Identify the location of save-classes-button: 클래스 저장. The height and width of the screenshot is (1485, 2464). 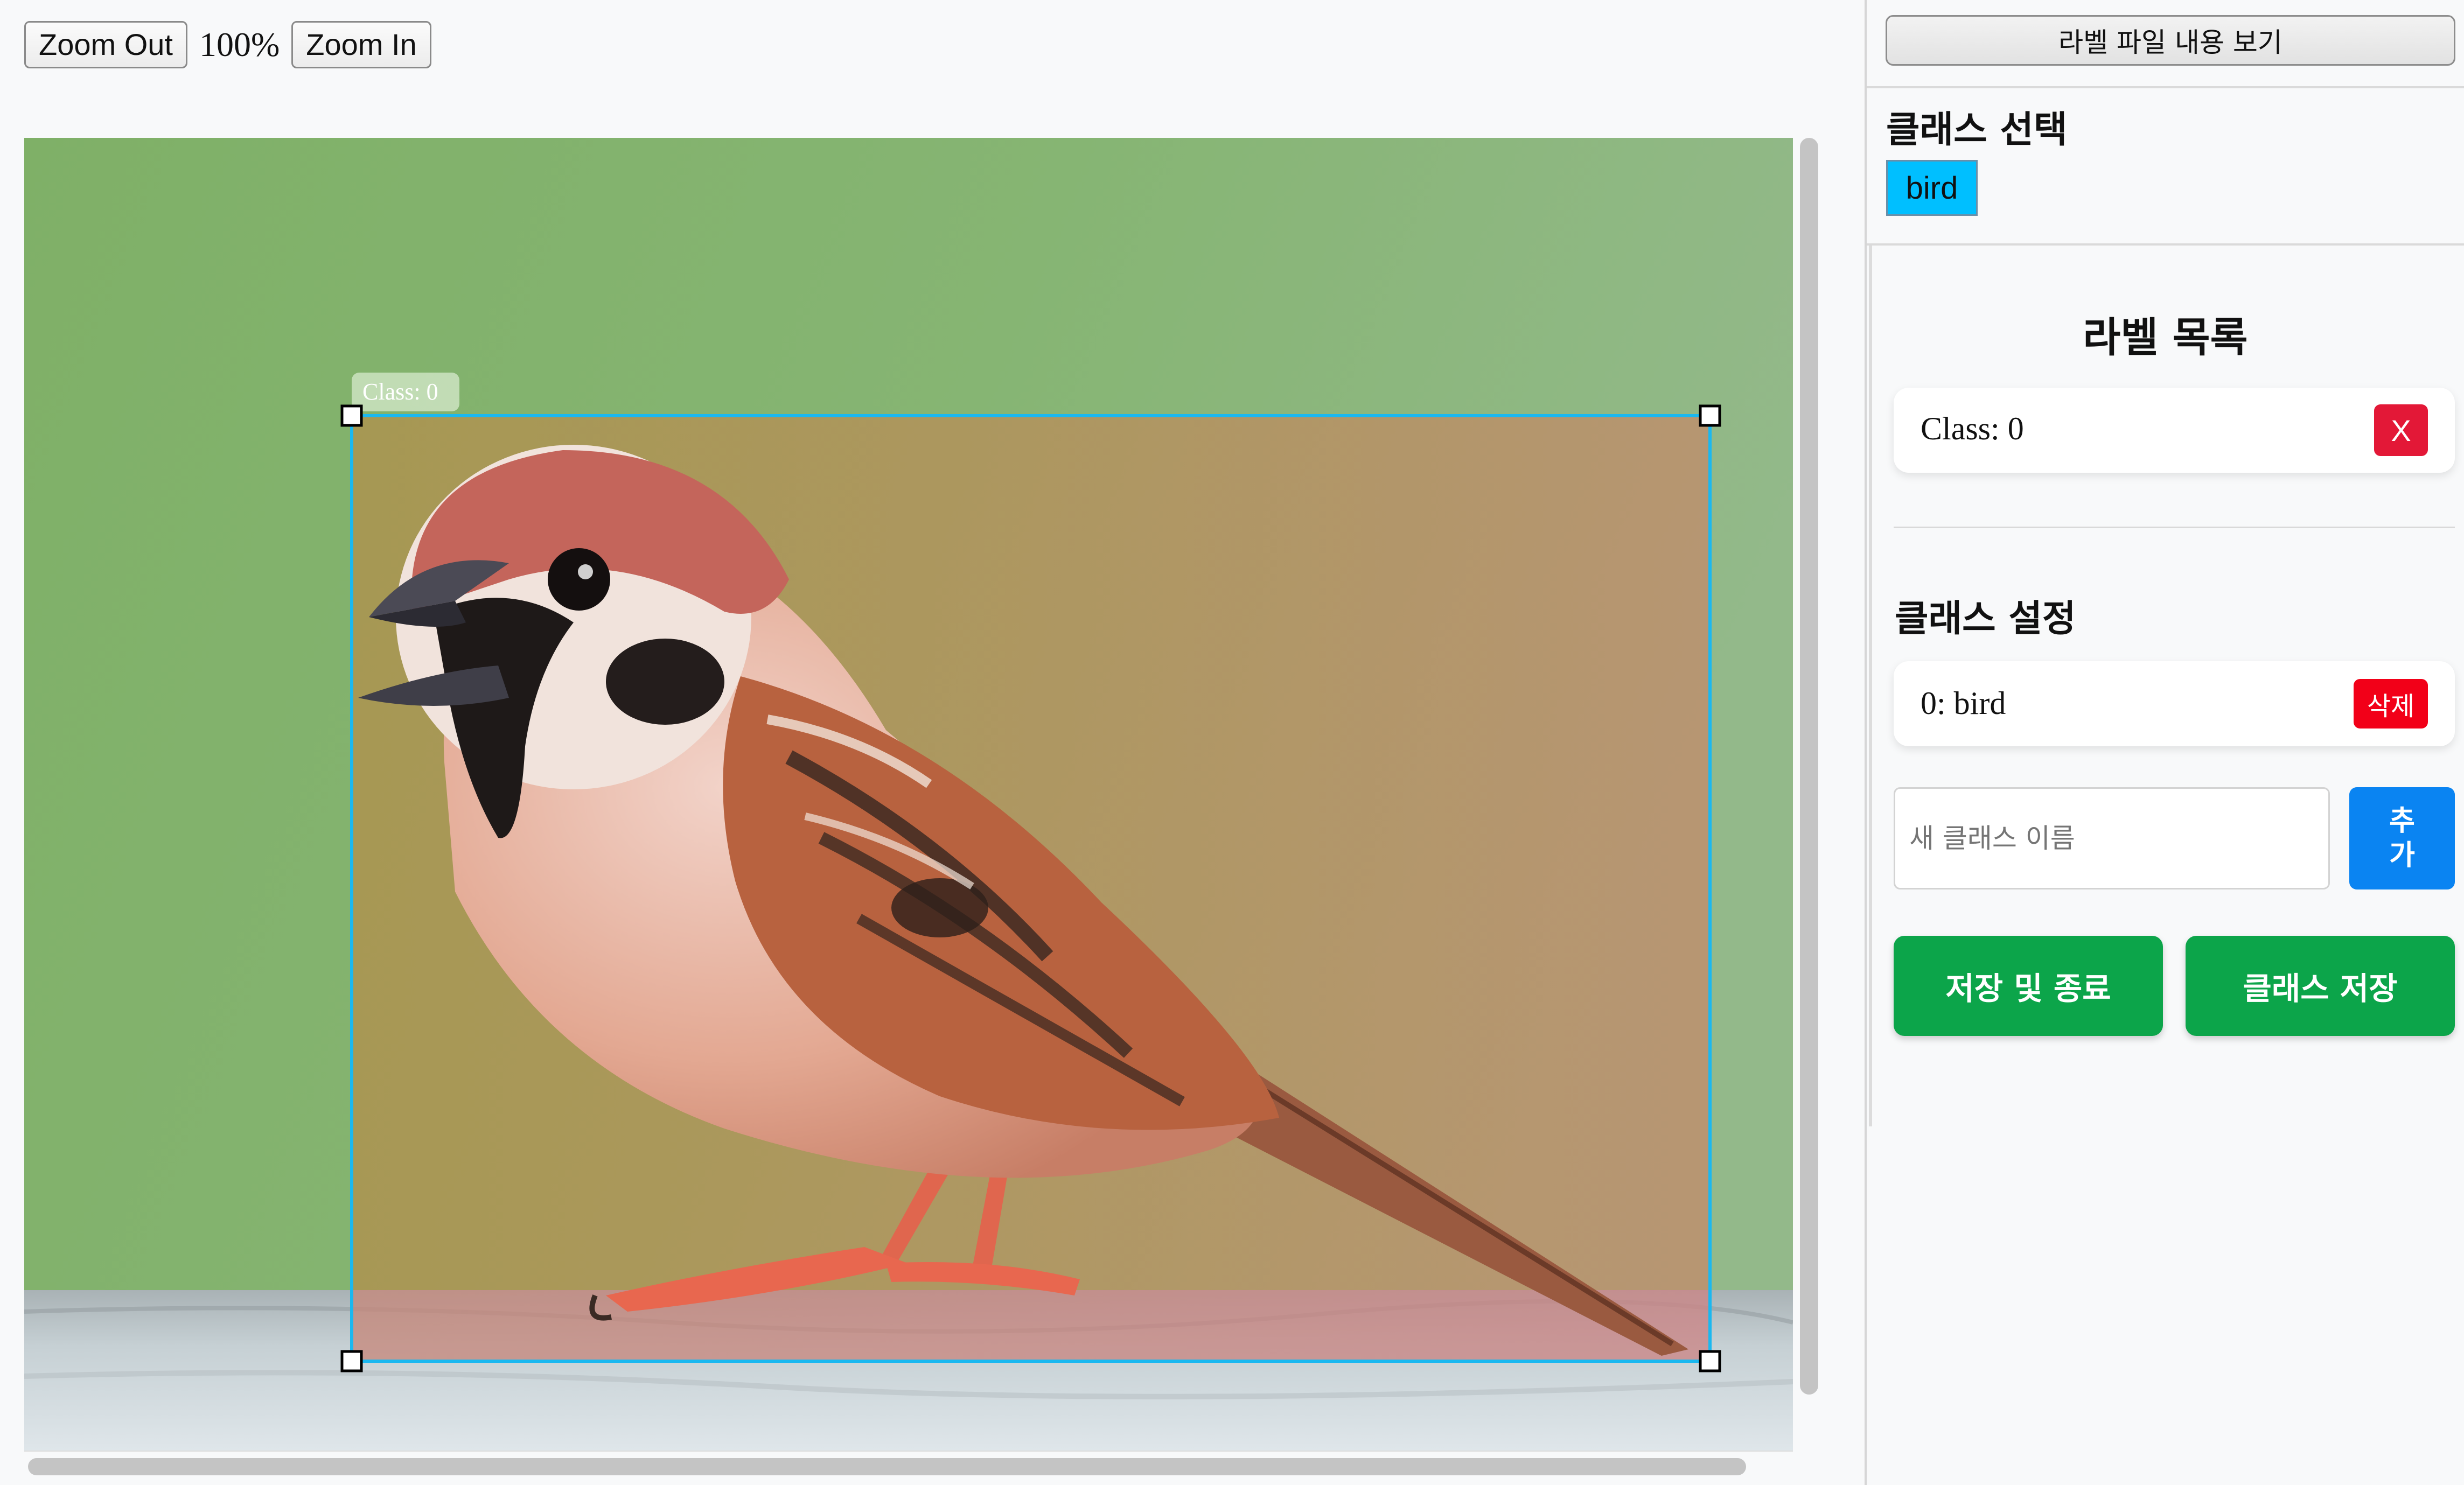
(2320, 986).